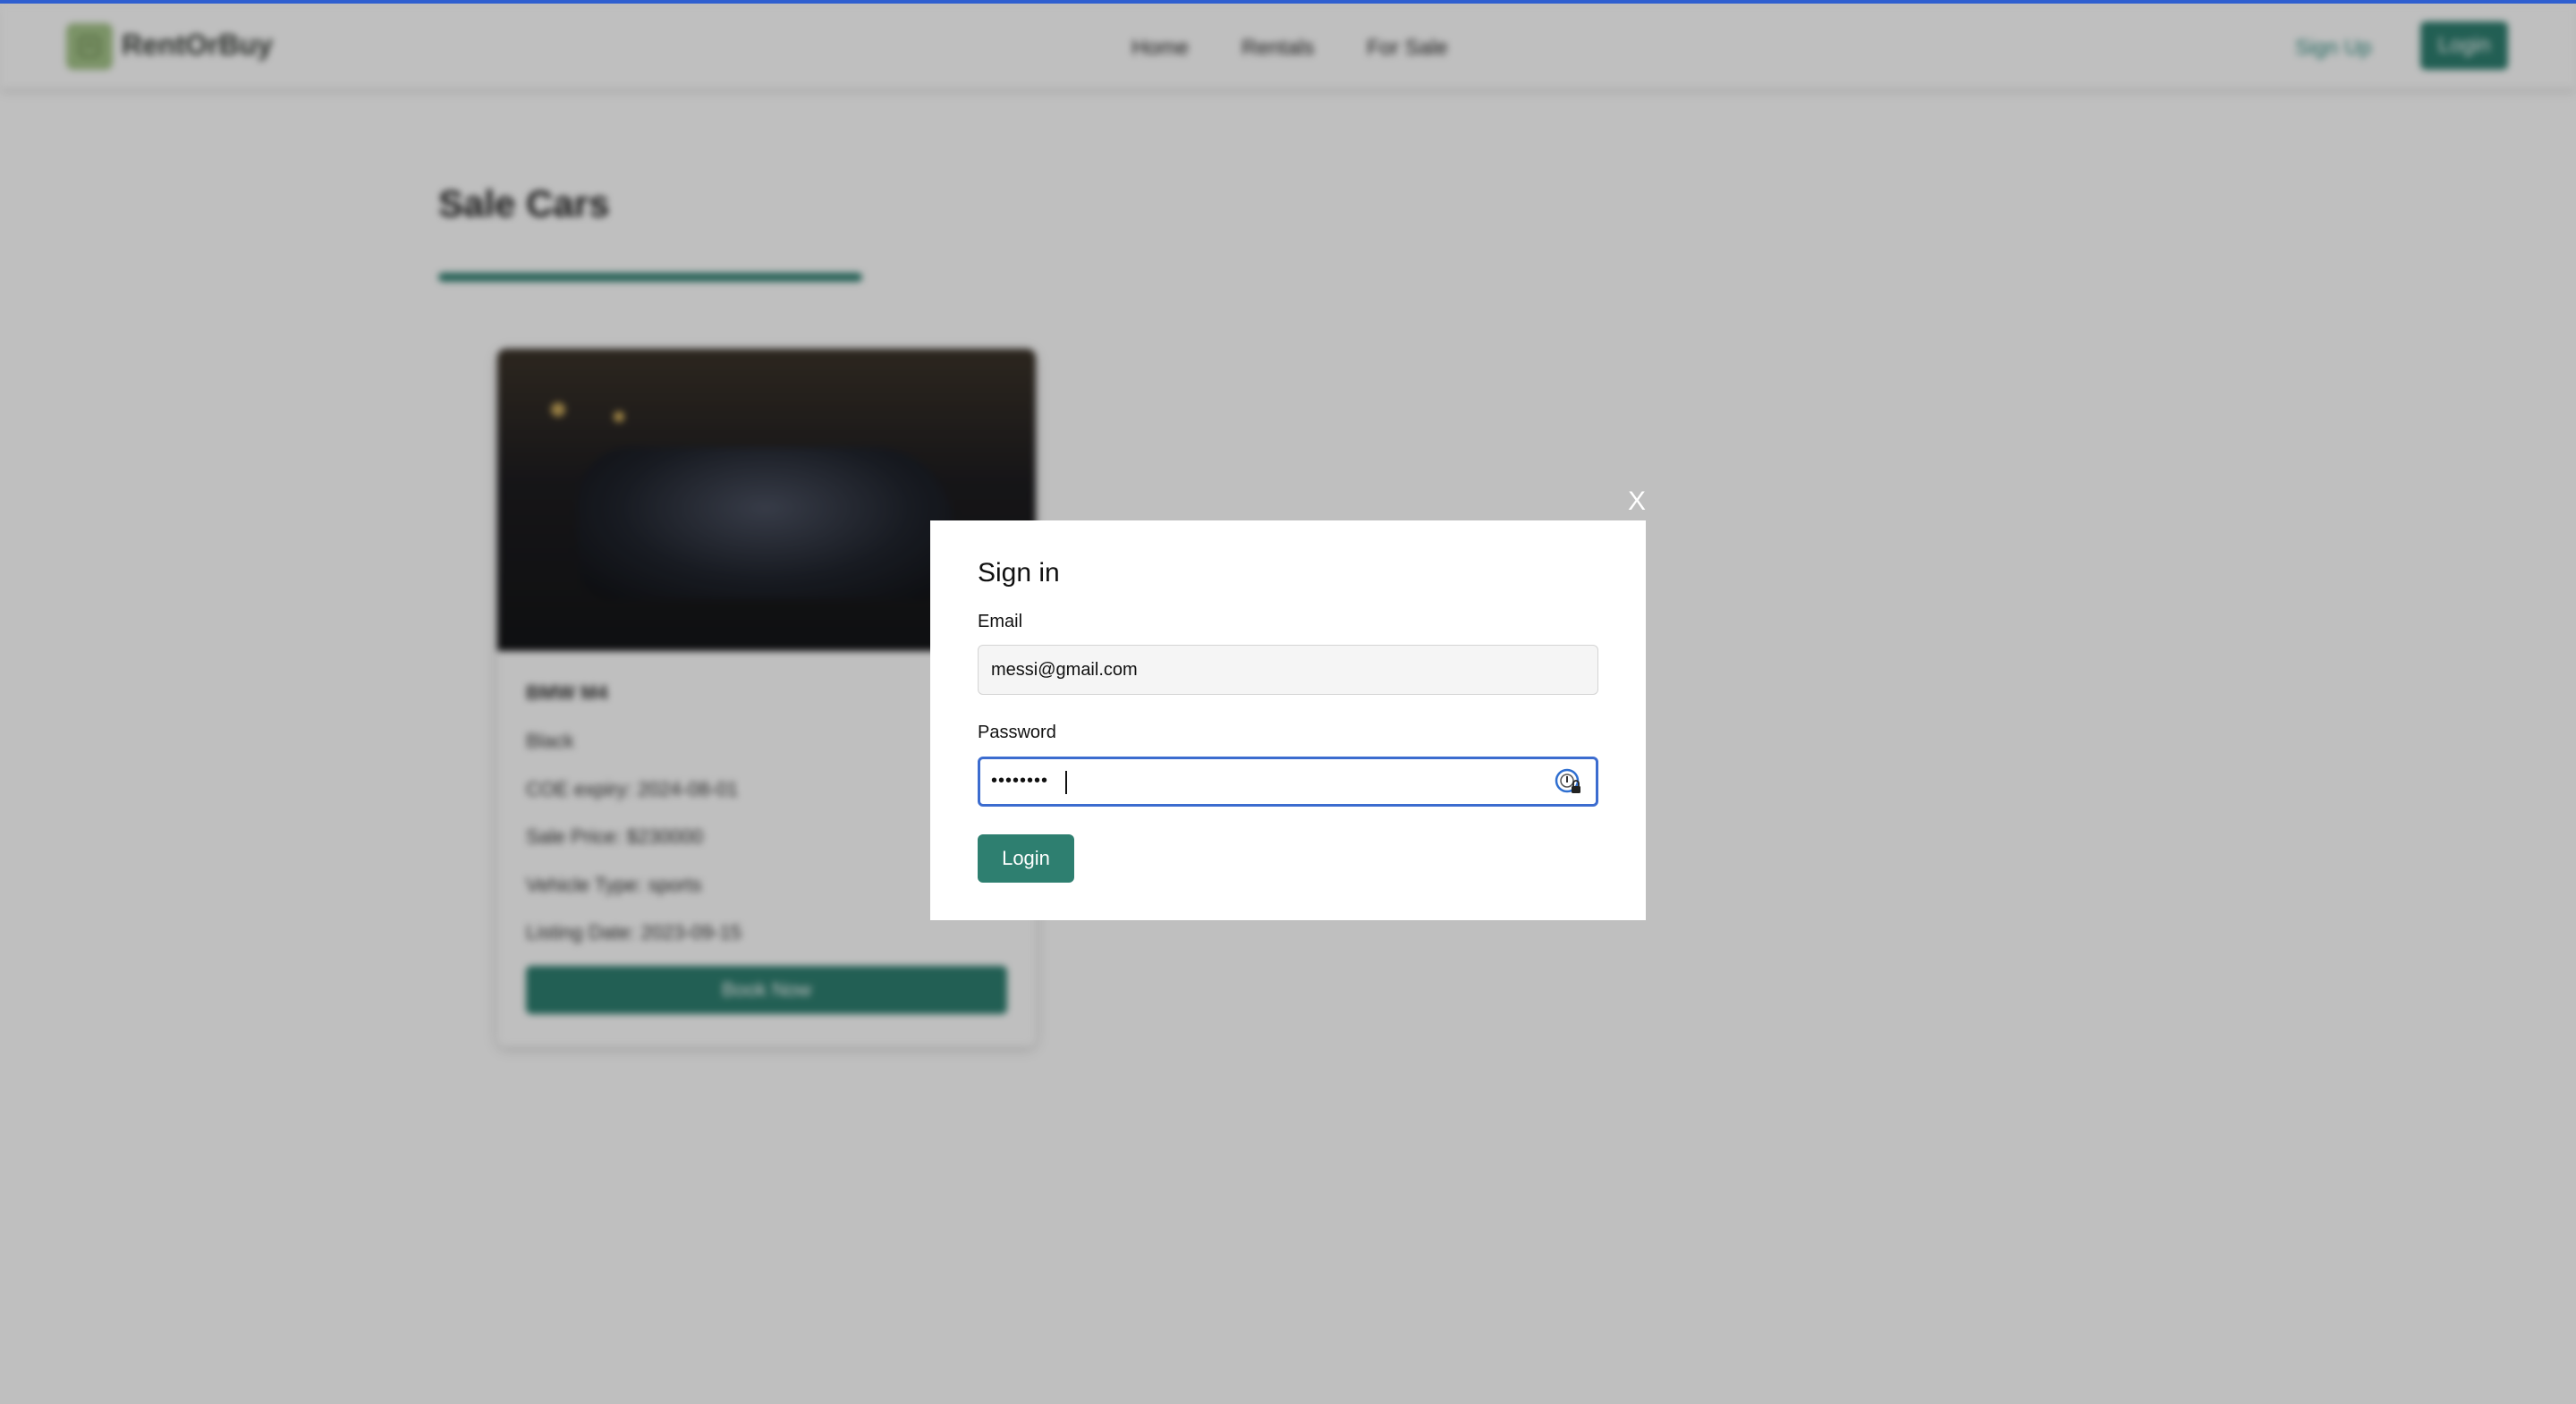  What do you see at coordinates (1019, 573) in the screenshot?
I see `modal-title: Sign in` at bounding box center [1019, 573].